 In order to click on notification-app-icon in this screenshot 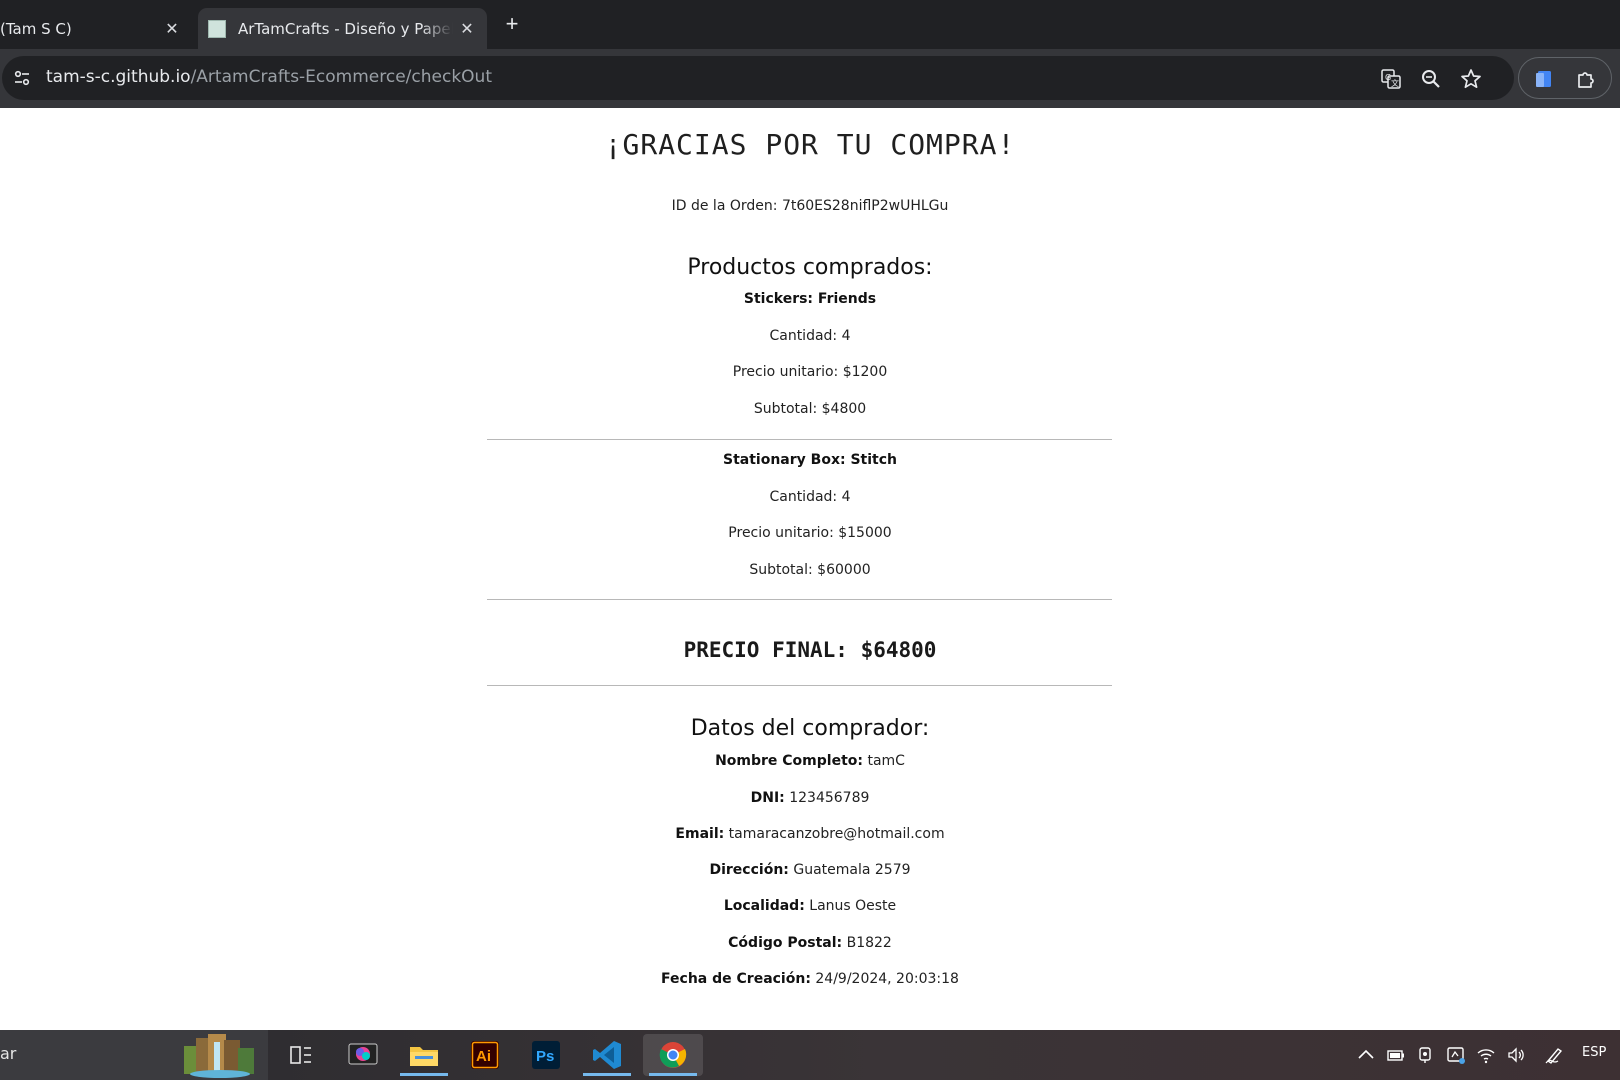, I will do `click(1456, 1055)`.